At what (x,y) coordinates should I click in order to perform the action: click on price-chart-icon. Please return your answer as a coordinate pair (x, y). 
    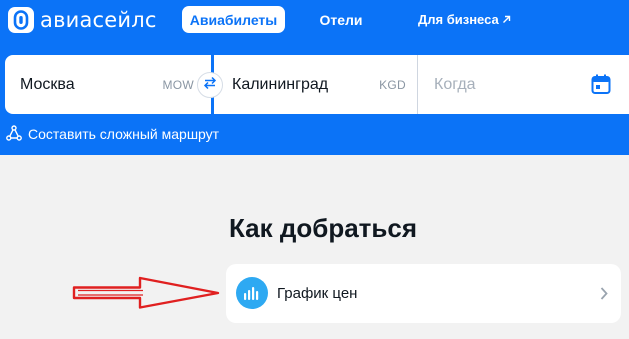
    Looking at the image, I should click on (252, 293).